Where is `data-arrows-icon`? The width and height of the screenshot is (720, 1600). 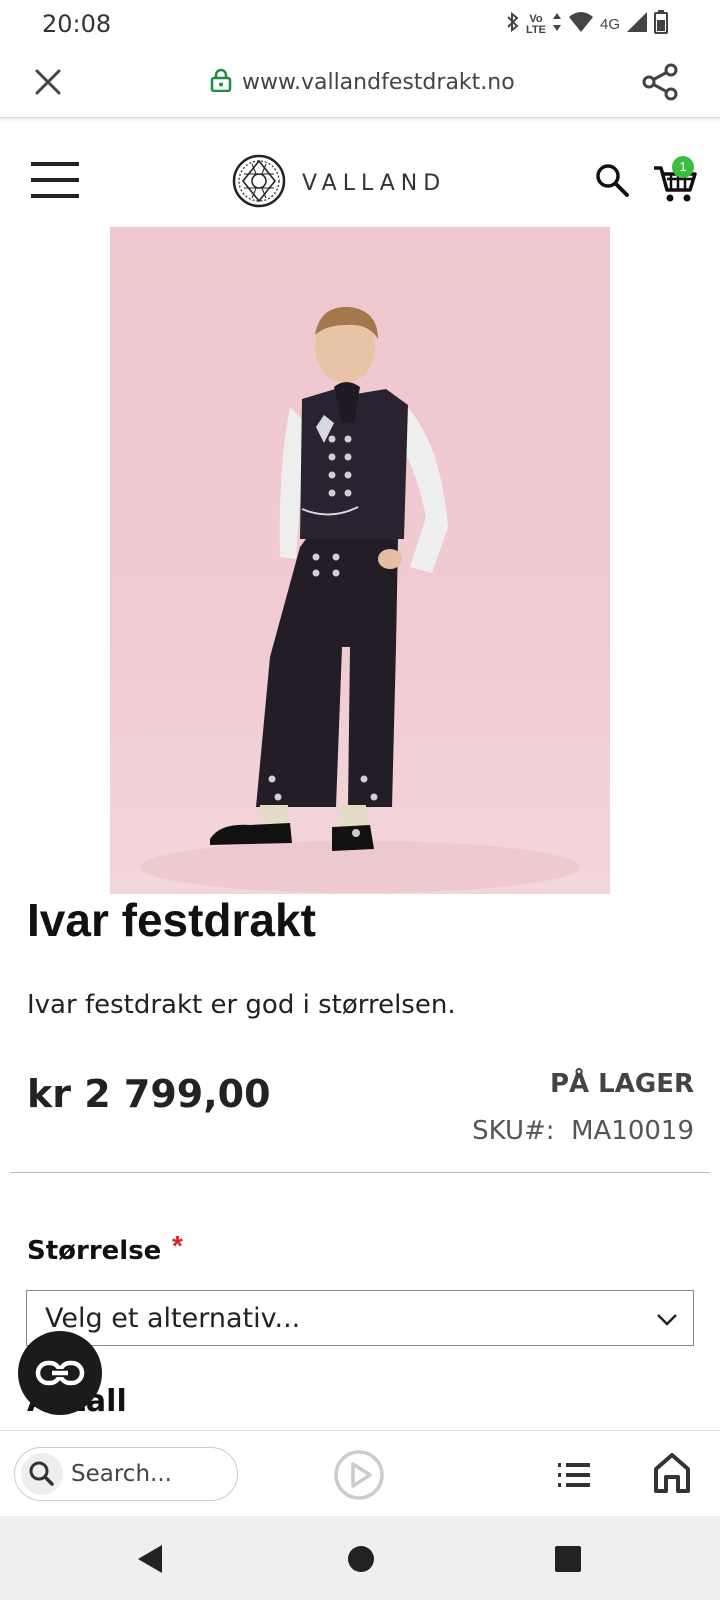
data-arrows-icon is located at coordinates (557, 24).